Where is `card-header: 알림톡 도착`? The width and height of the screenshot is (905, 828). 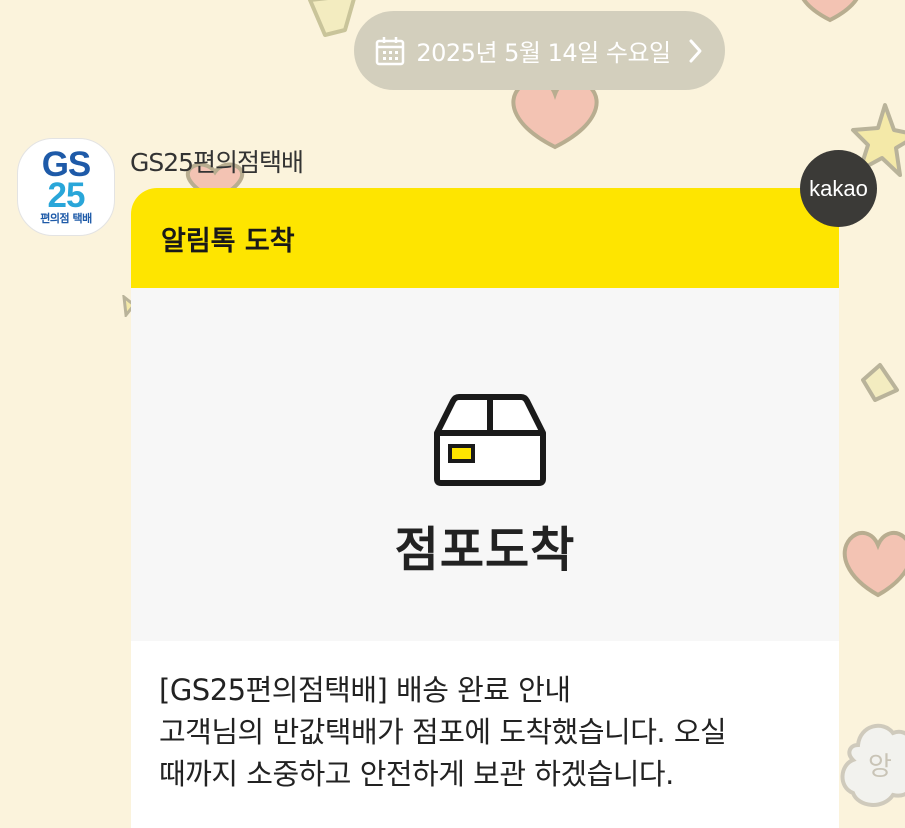
card-header: 알림톡 도착 is located at coordinates (485, 238).